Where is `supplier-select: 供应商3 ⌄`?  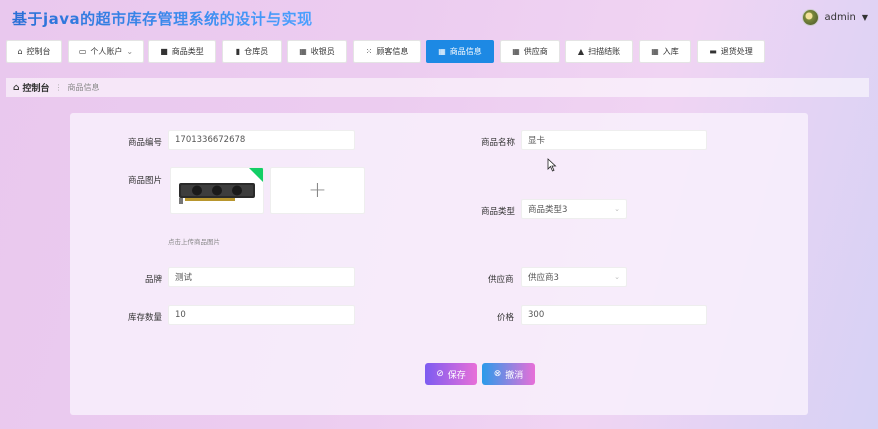
supplier-select: 供应商3 ⌄ is located at coordinates (574, 277).